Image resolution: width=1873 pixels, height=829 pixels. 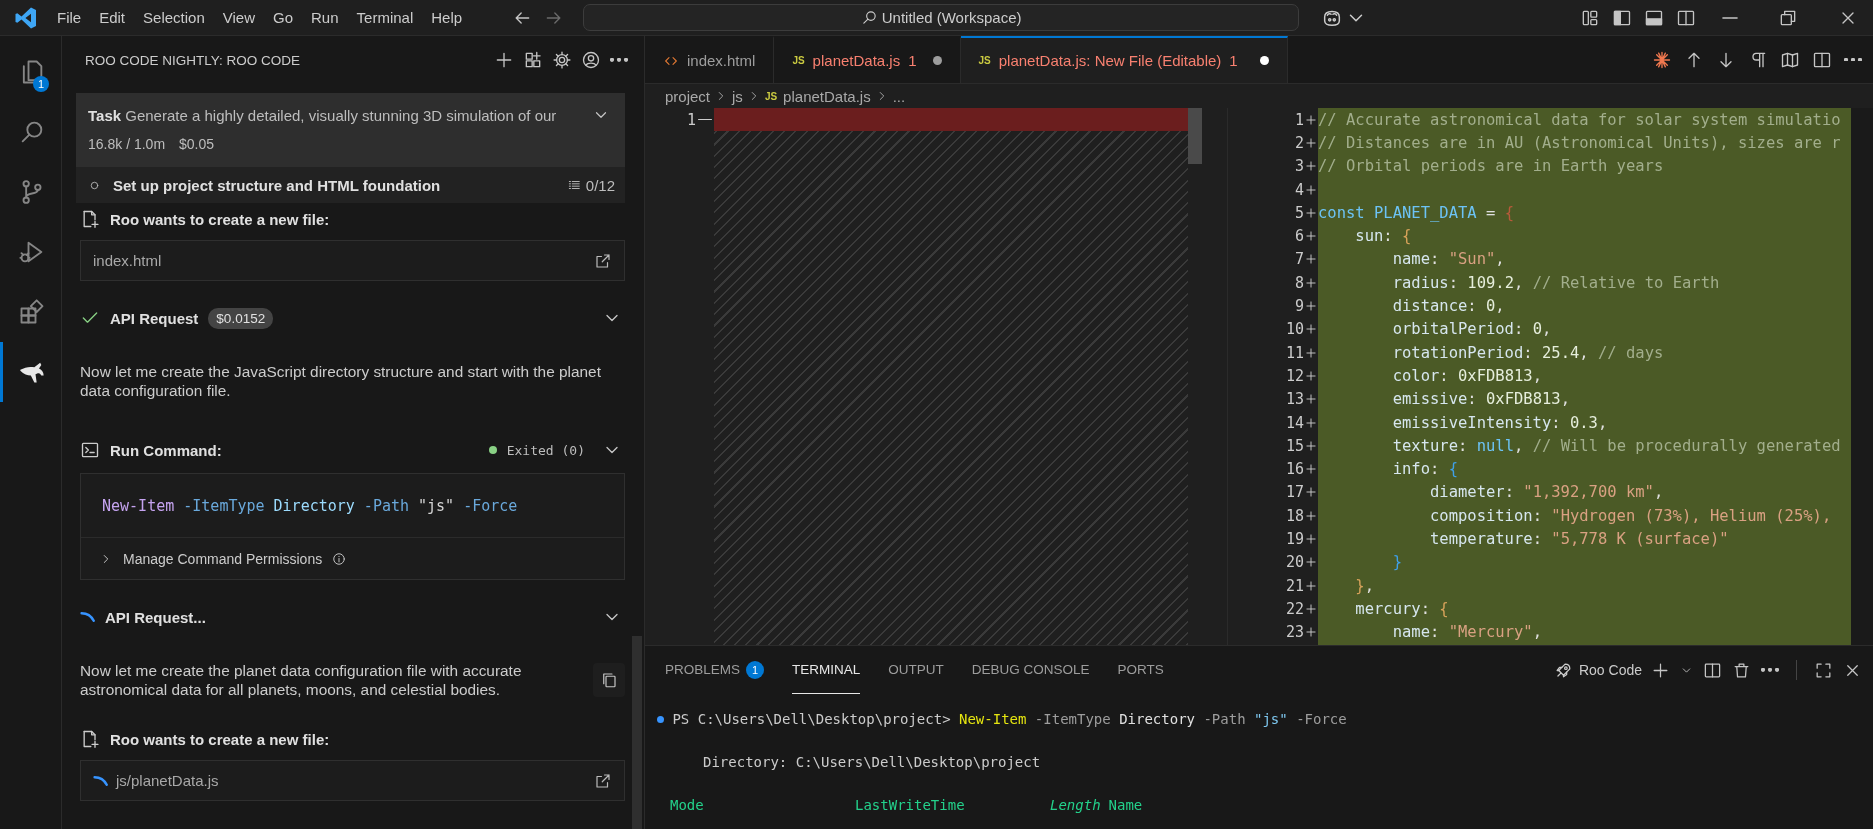 What do you see at coordinates (1294, 562) in the screenshot?
I see `line-number: 20` at bounding box center [1294, 562].